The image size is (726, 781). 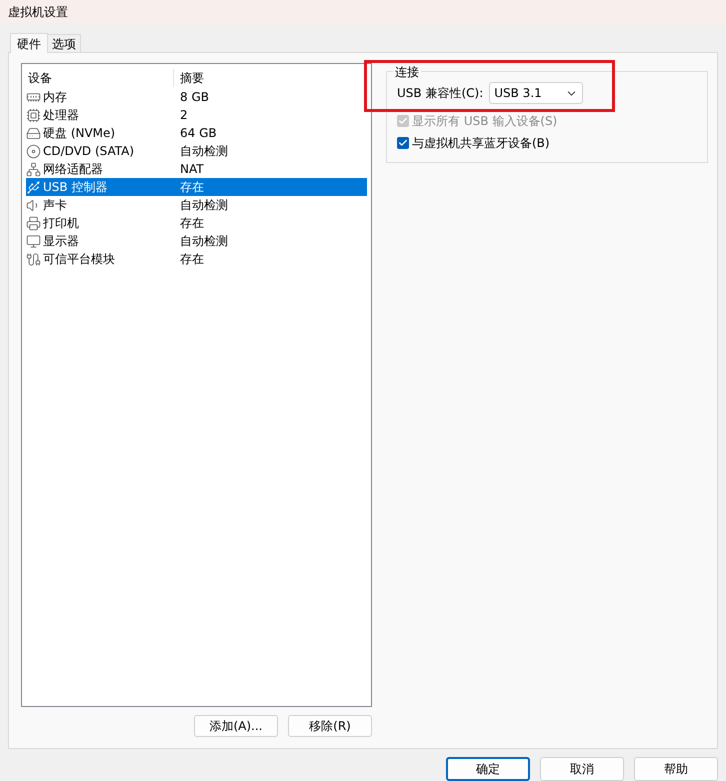 What do you see at coordinates (75, 187) in the screenshot?
I see `device-name: USB 控制器` at bounding box center [75, 187].